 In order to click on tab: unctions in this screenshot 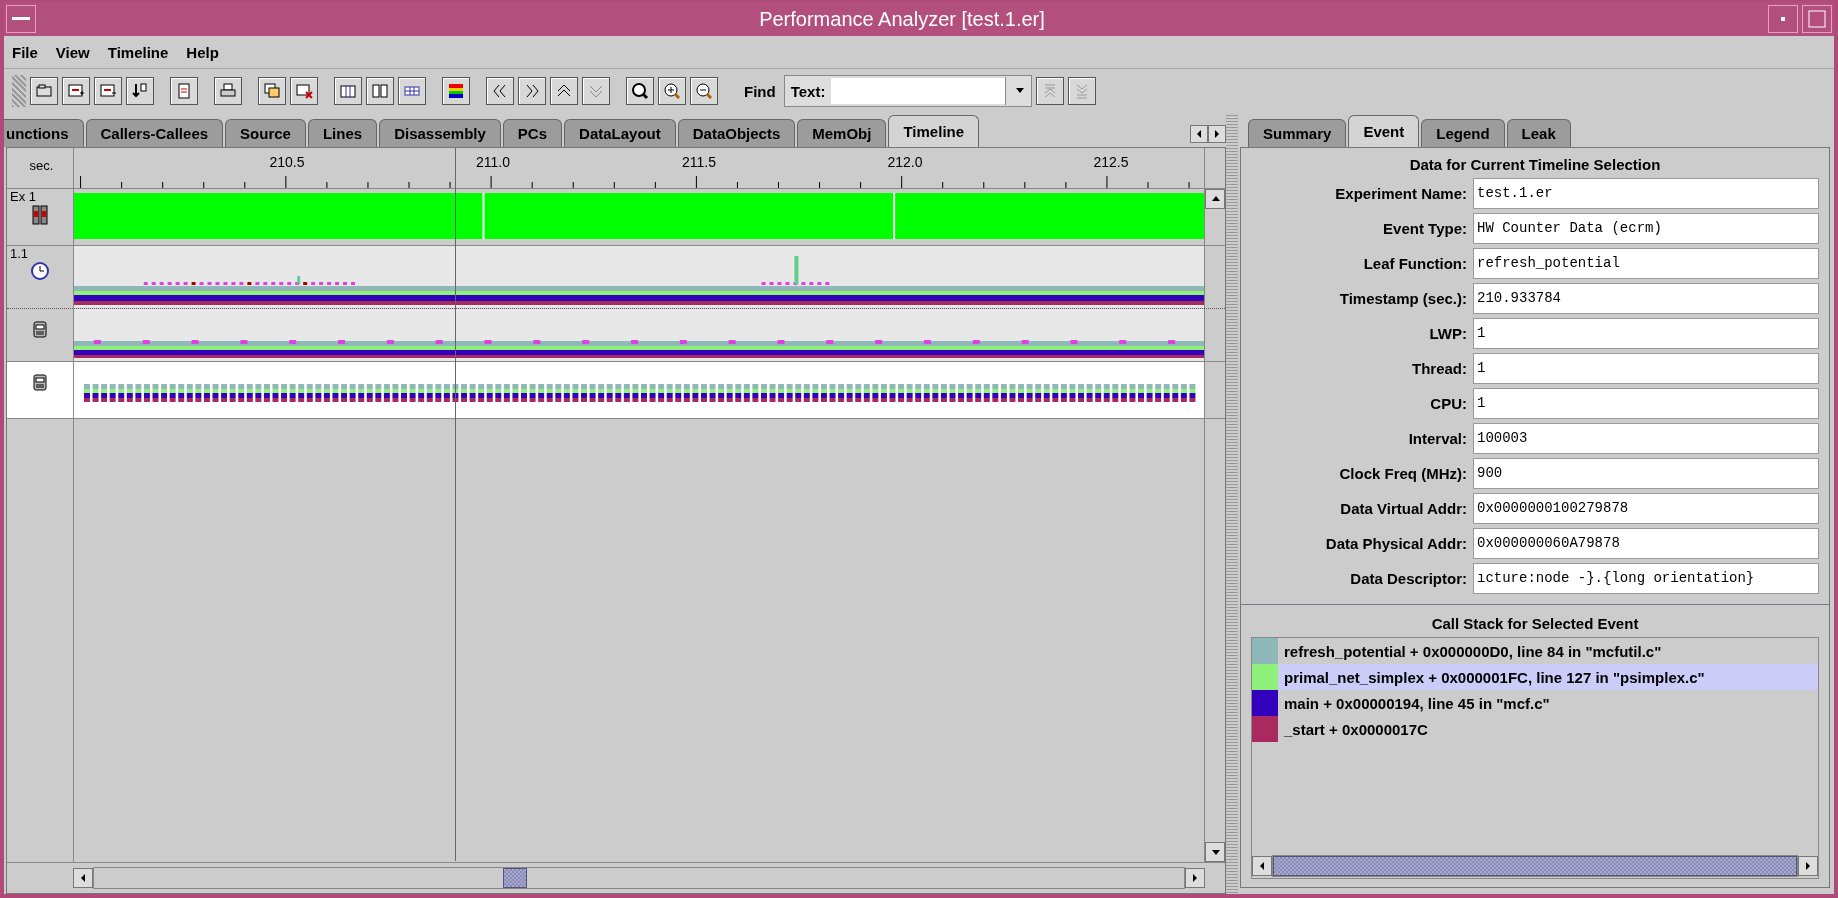, I will do `click(44, 133)`.